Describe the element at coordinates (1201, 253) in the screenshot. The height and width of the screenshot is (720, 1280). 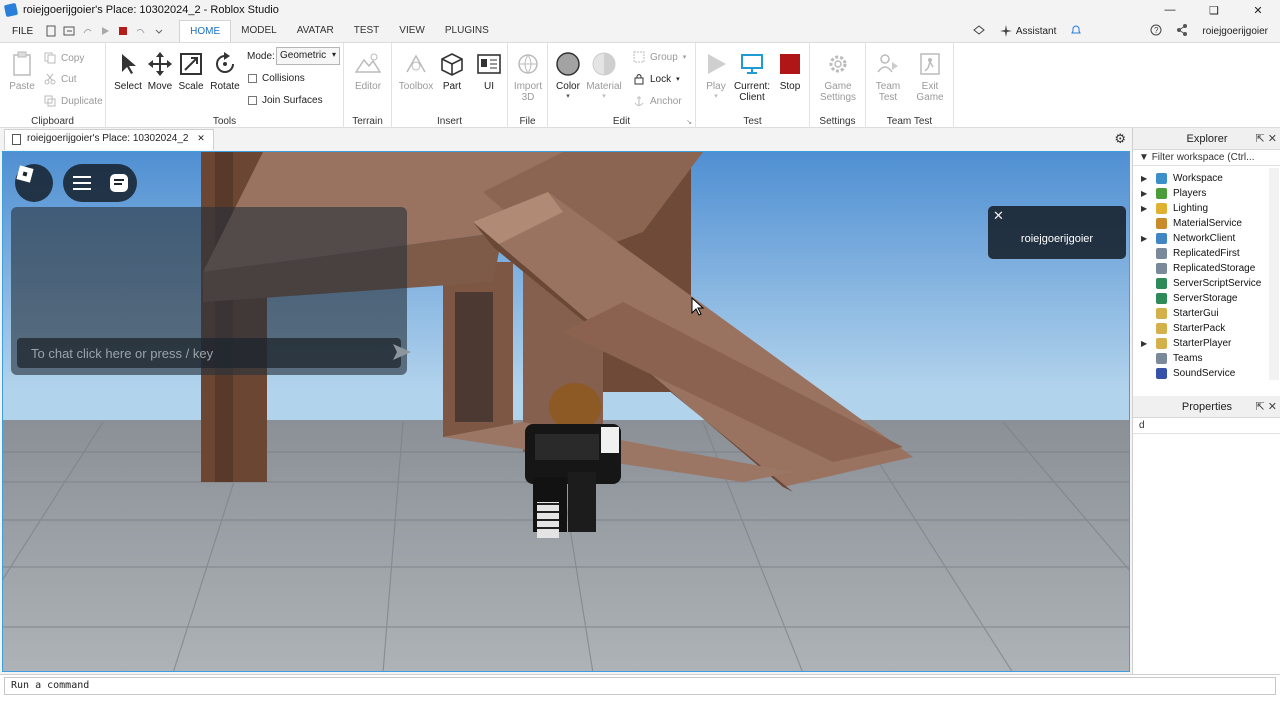
I see `explorer-item: ReplicatedFirst` at that location.